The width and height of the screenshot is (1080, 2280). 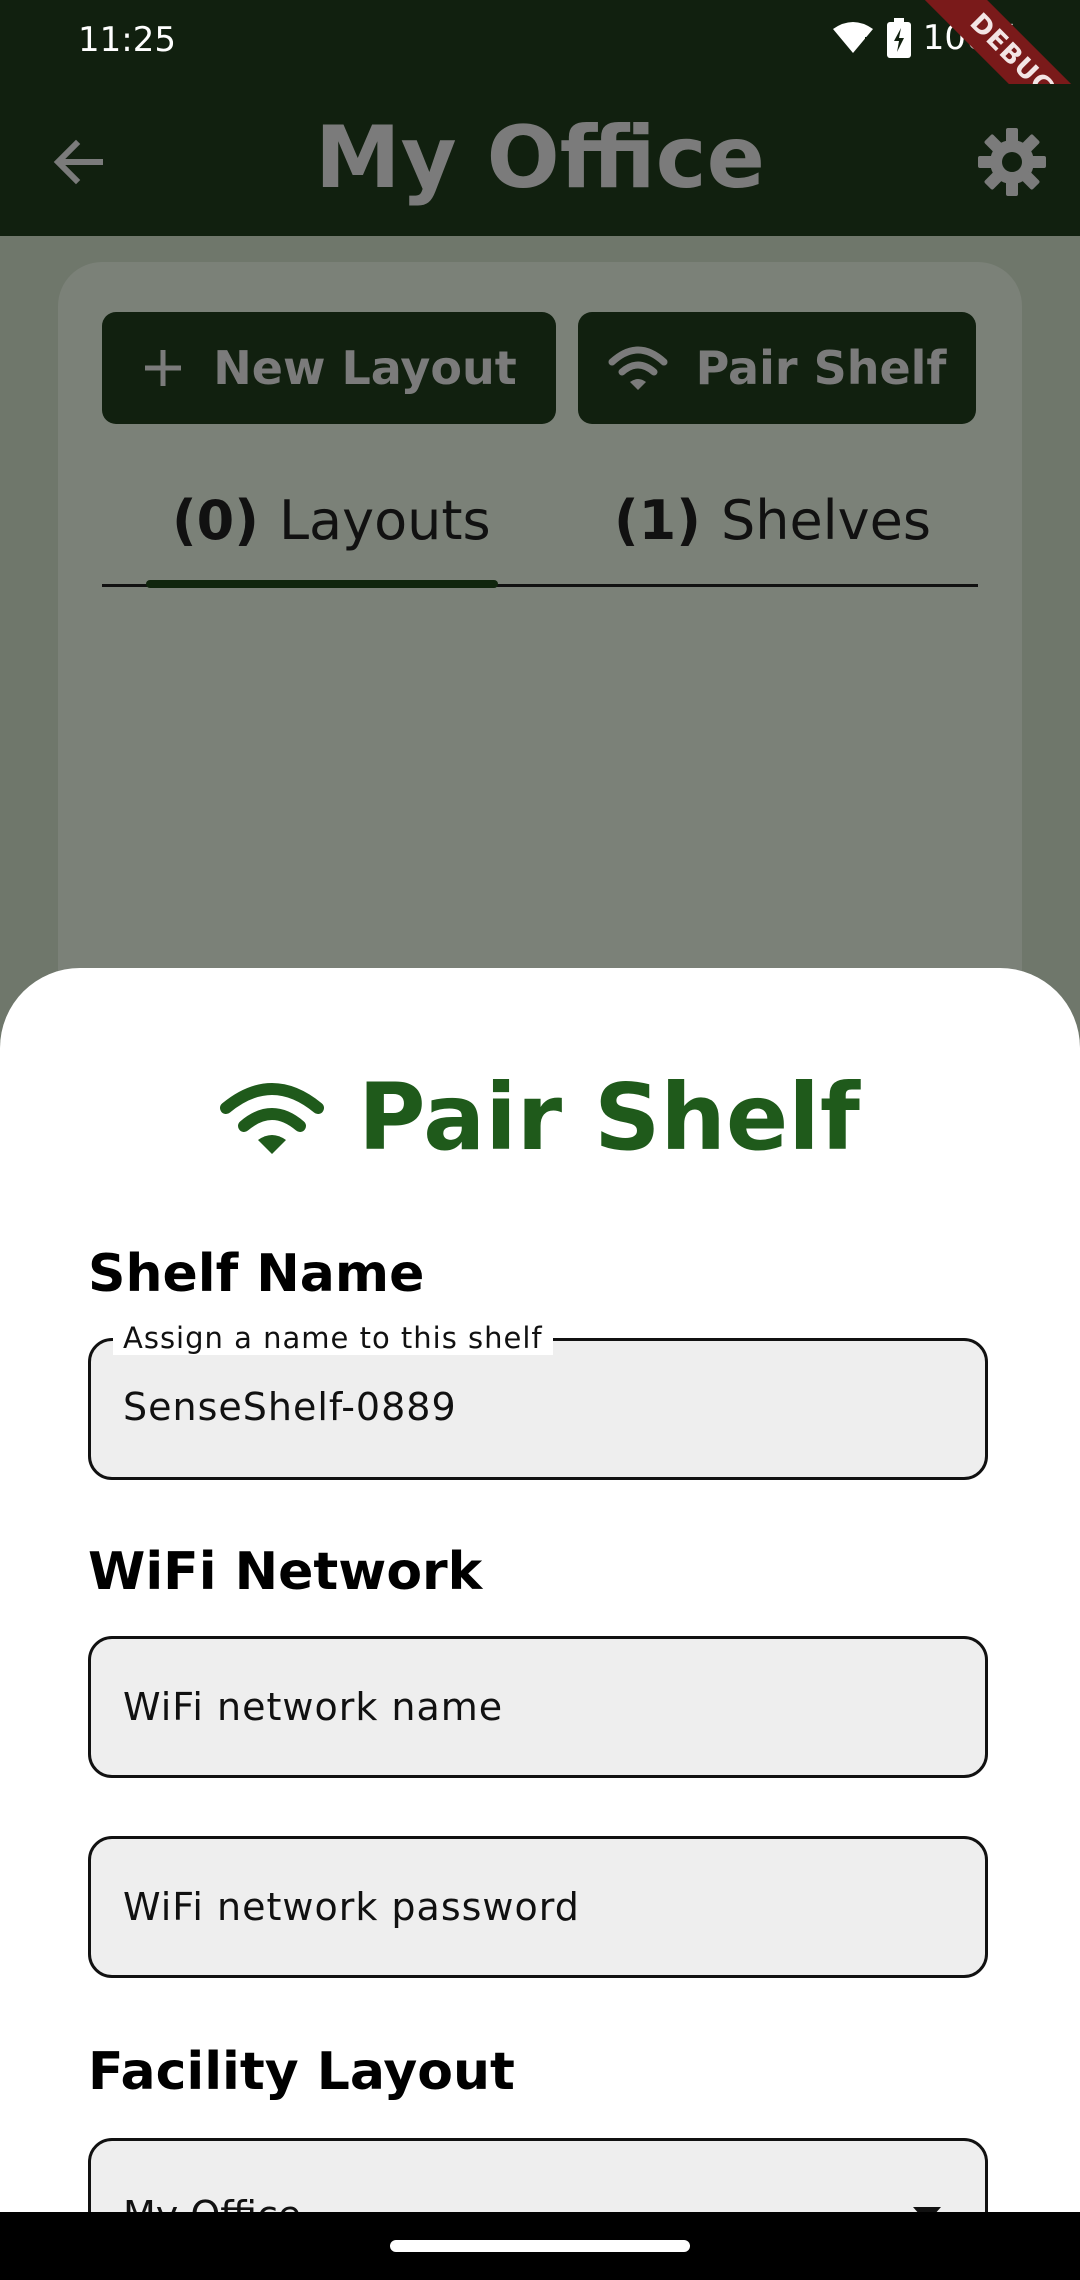 What do you see at coordinates (127, 40) in the screenshot?
I see `status-time: 11:25` at bounding box center [127, 40].